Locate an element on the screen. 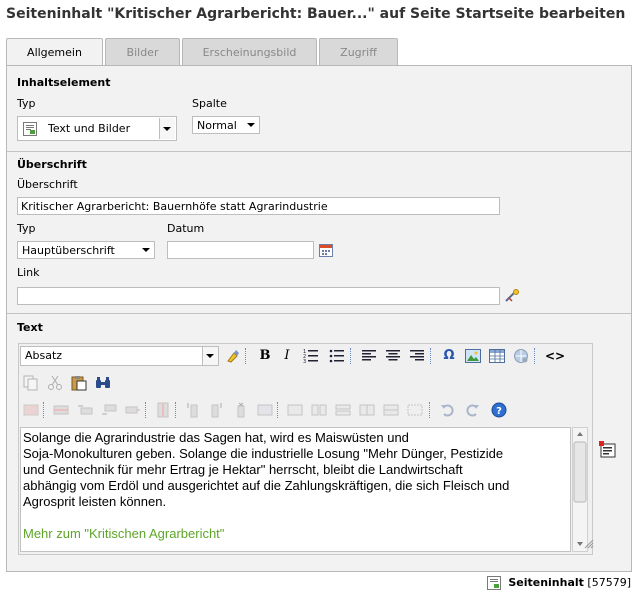 The height and width of the screenshot is (601, 637). cut-icon is located at coordinates (55, 383).